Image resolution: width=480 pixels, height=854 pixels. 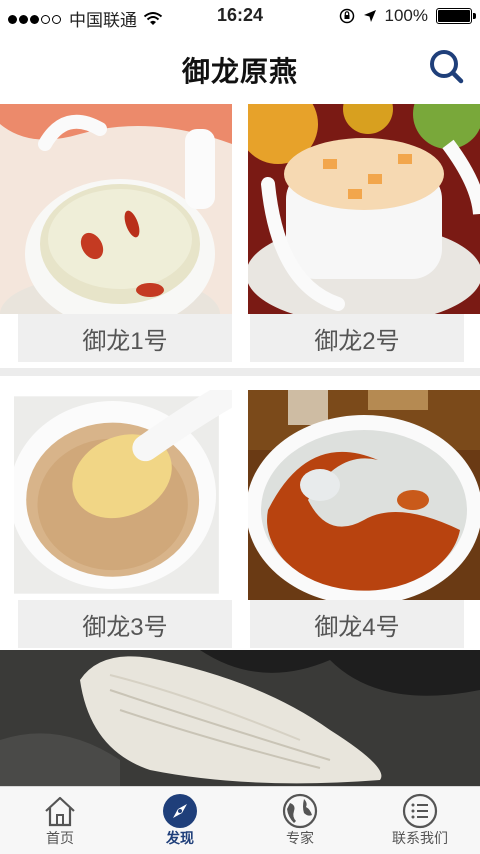 I want to click on product-label-4: 御龙4号, so click(x=357, y=624).